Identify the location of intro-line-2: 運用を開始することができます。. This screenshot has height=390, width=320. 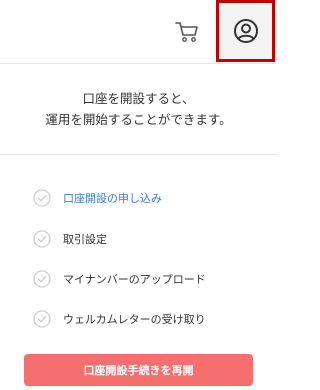
(138, 119).